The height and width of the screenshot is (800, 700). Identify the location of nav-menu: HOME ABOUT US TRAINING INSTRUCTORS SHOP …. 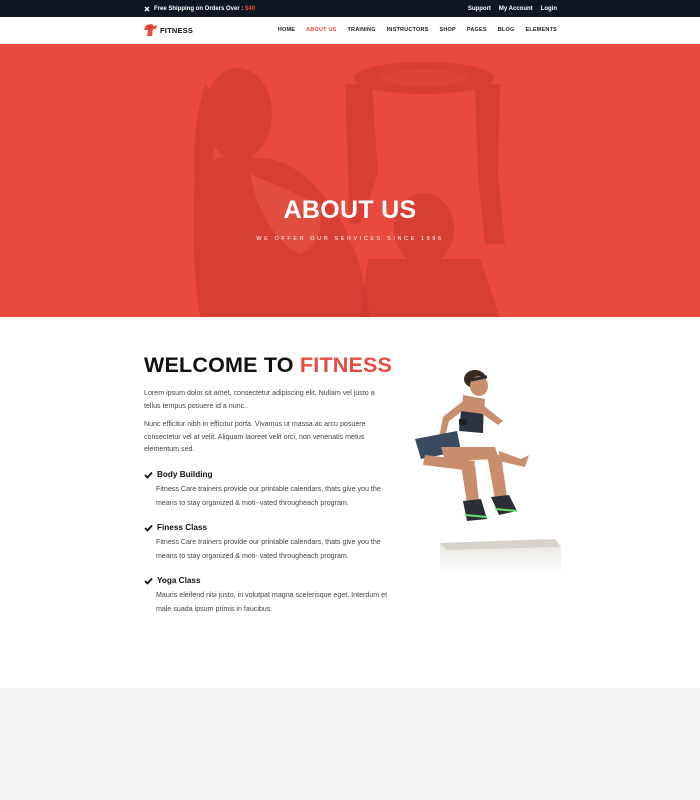
(417, 30).